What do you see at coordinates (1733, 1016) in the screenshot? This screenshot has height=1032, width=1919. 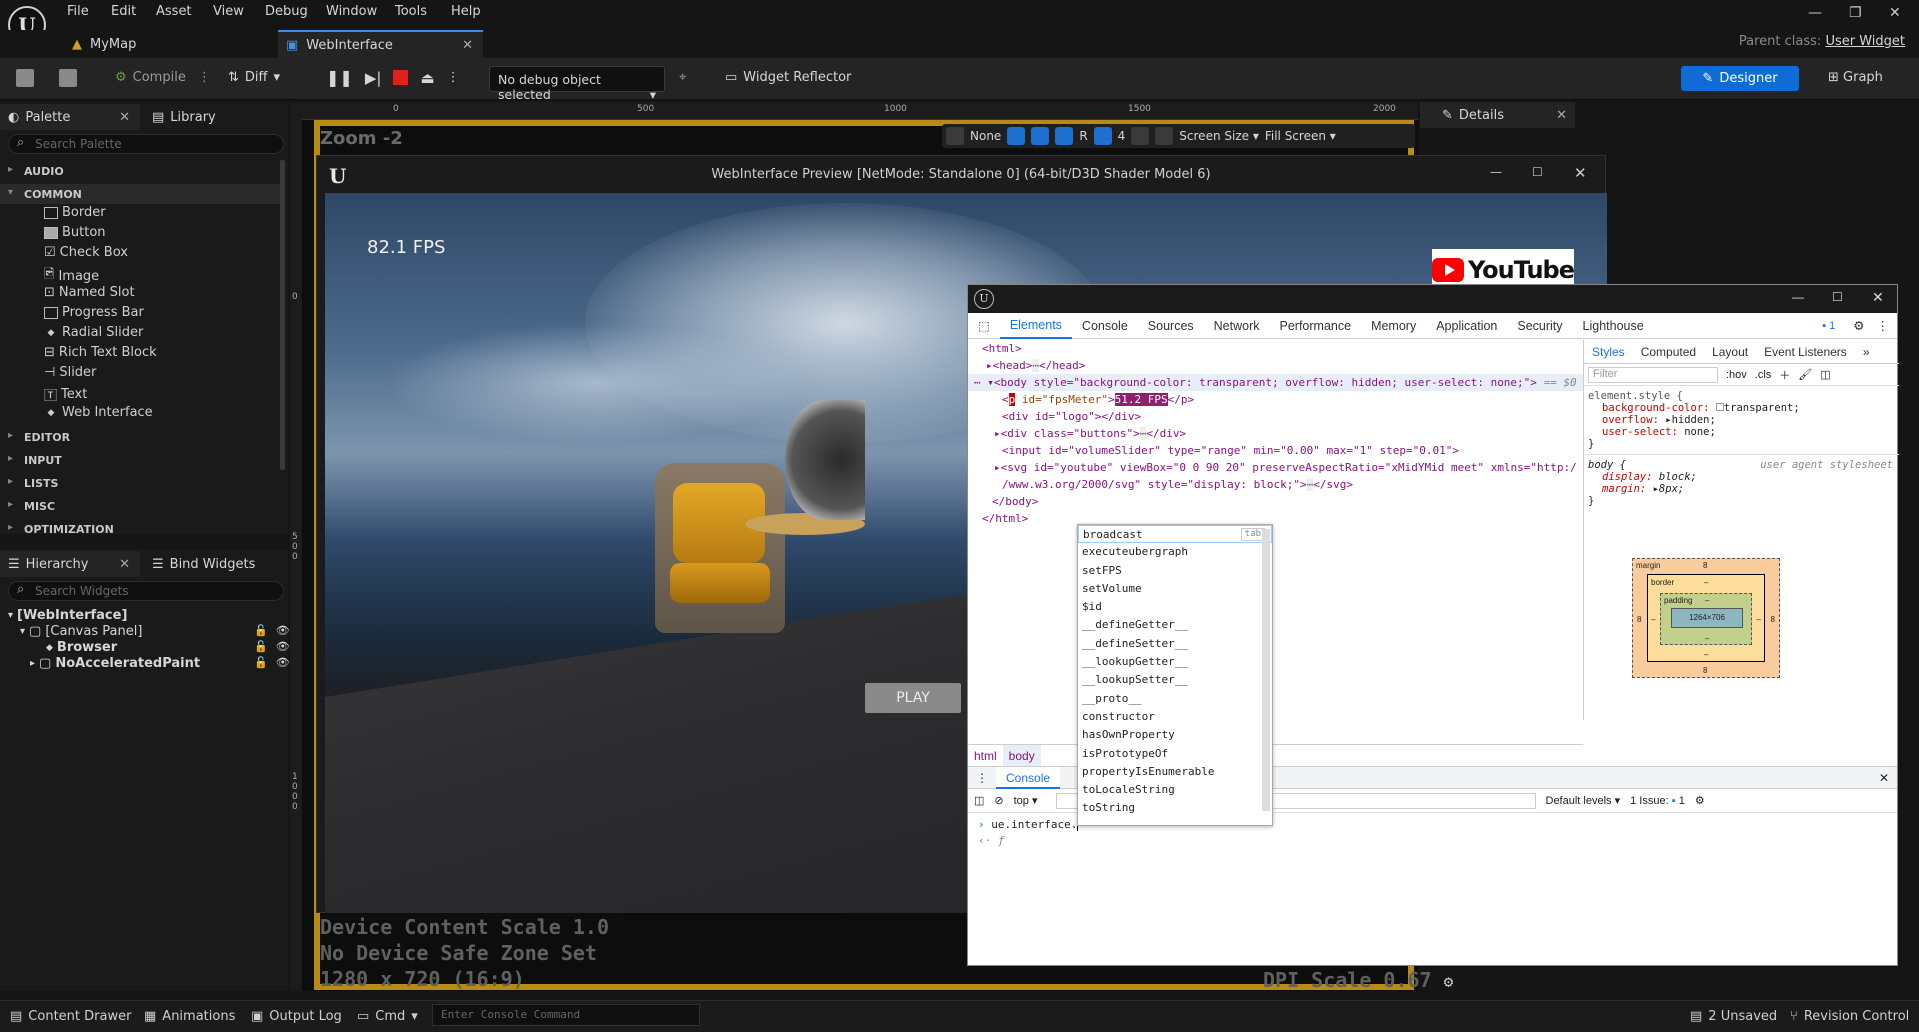 I see `unsaved-button: ▤ 2 Unsaved` at bounding box center [1733, 1016].